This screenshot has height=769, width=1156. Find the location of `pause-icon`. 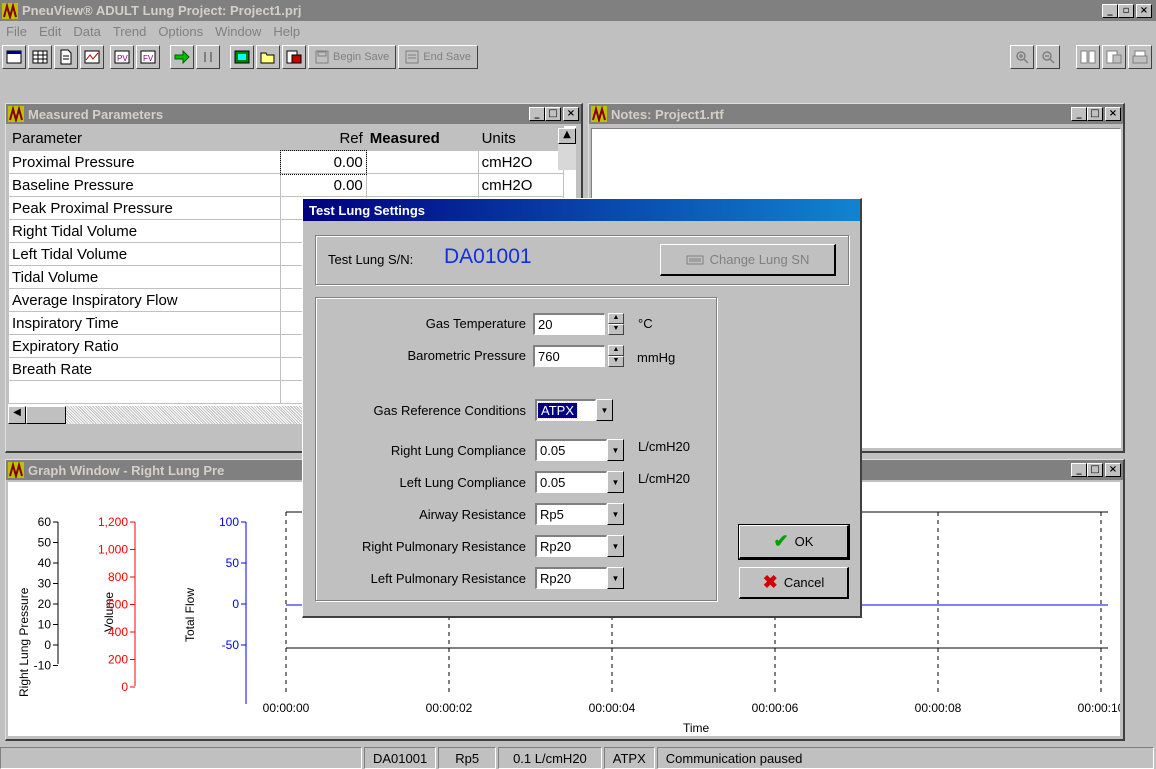

pause-icon is located at coordinates (208, 57).